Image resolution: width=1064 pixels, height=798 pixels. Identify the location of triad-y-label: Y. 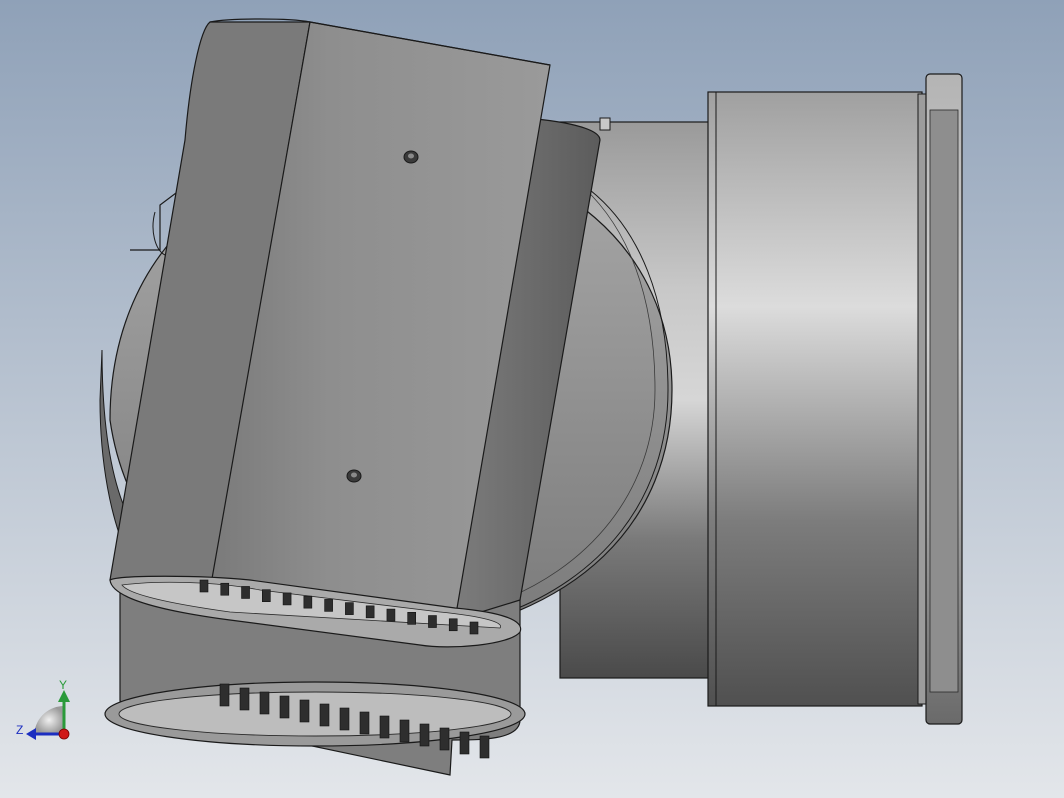
(63, 685).